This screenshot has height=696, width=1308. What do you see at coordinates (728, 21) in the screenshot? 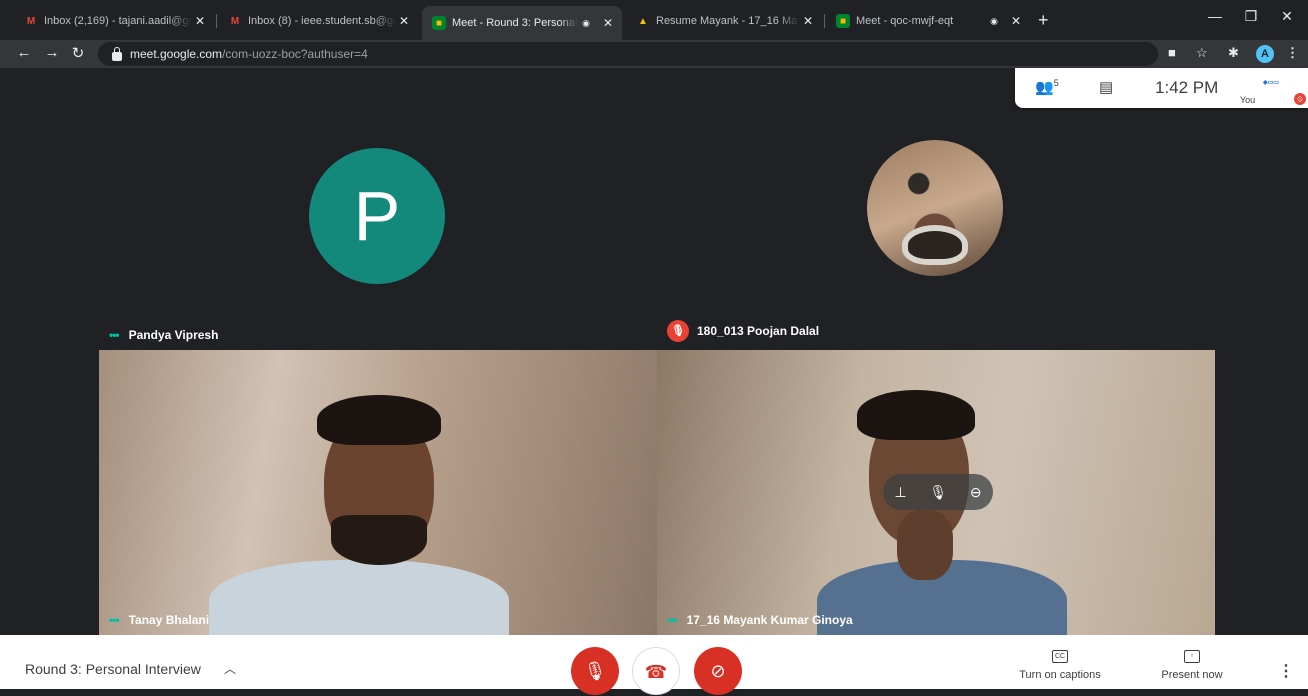
I see `tab-title: Resume Mayank - 17_16 Mayank` at bounding box center [728, 21].